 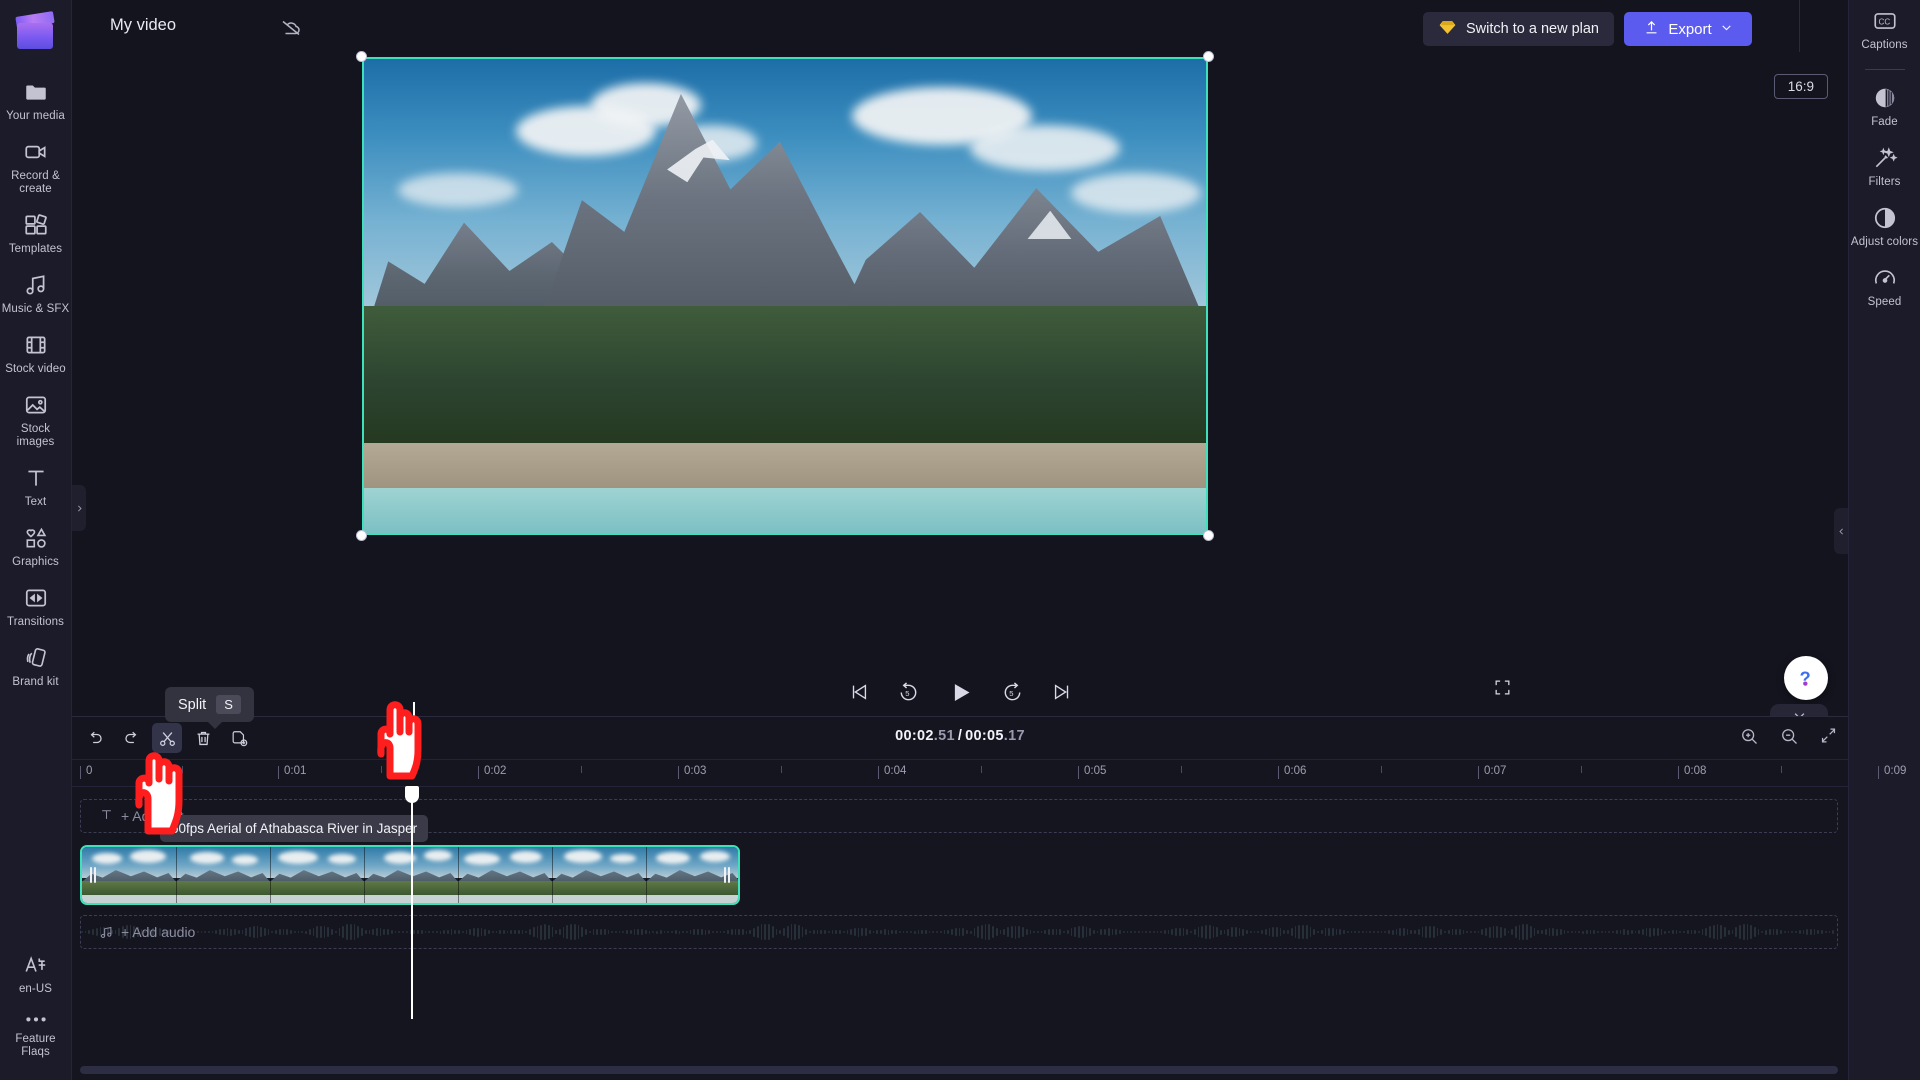 What do you see at coordinates (192, 704) in the screenshot?
I see `split-tooltip-label: Split` at bounding box center [192, 704].